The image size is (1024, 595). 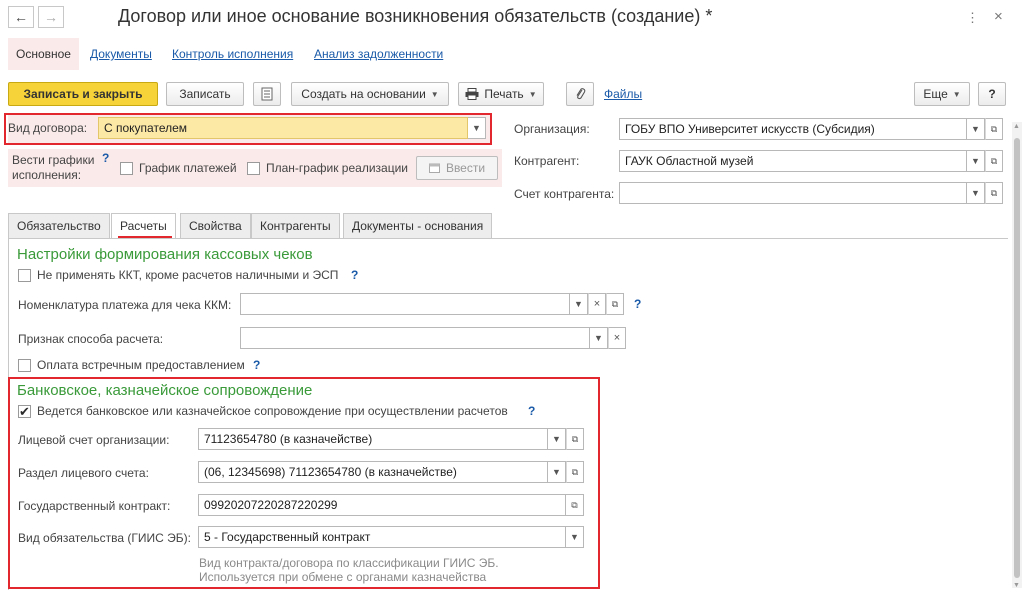 I want to click on arrow-left-icon: ←, so click(x=21, y=17).